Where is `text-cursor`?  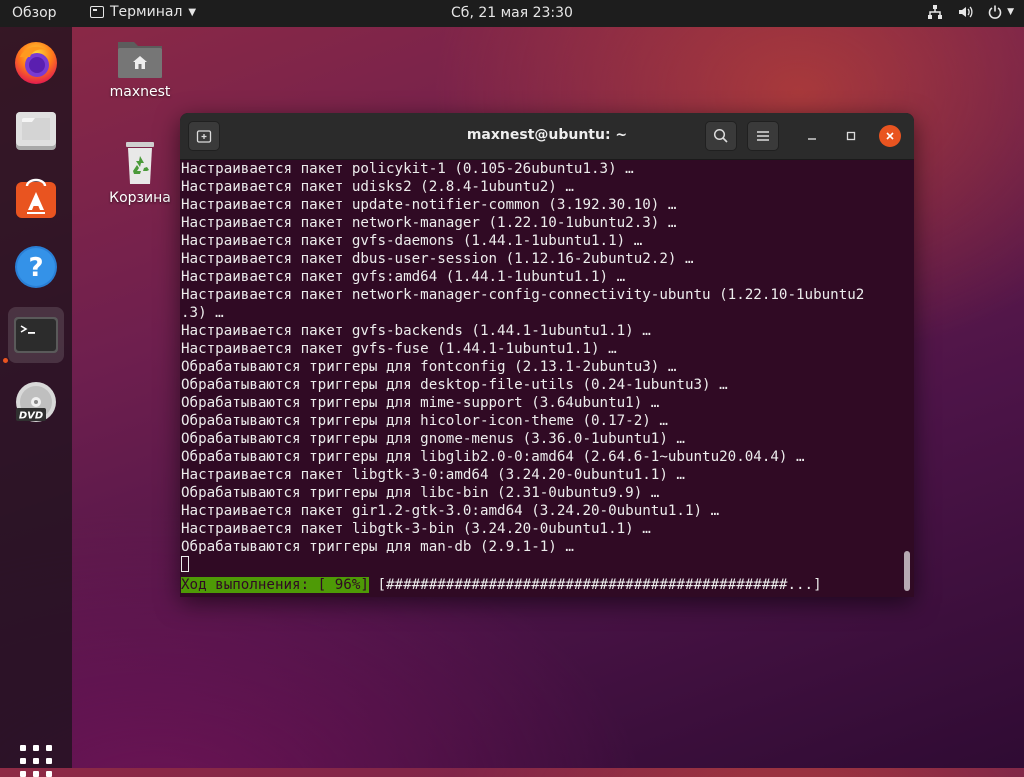
text-cursor is located at coordinates (185, 564).